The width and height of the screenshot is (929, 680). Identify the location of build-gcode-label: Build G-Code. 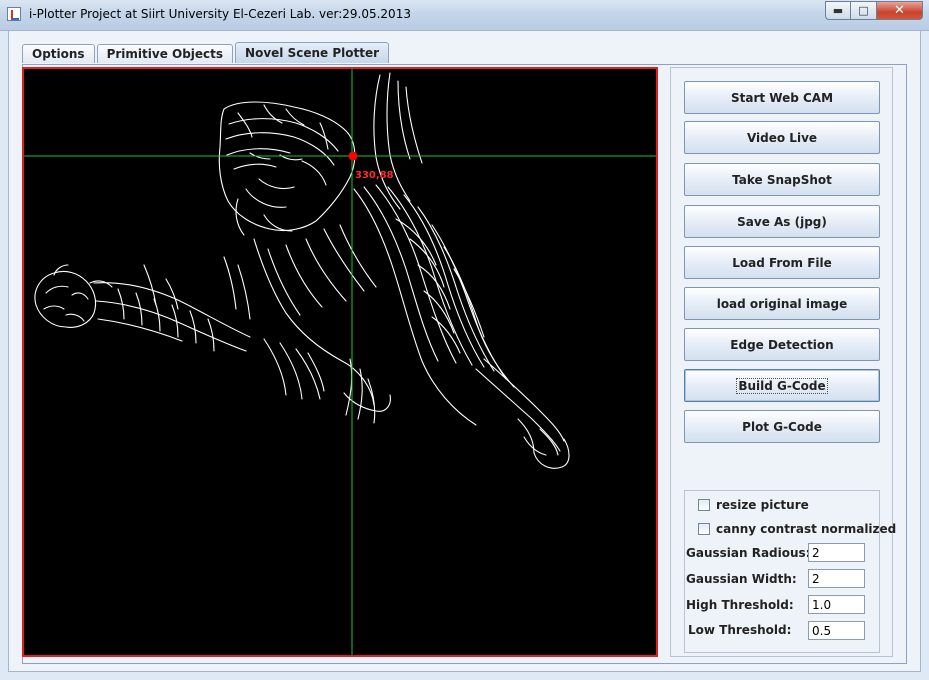
(782, 385).